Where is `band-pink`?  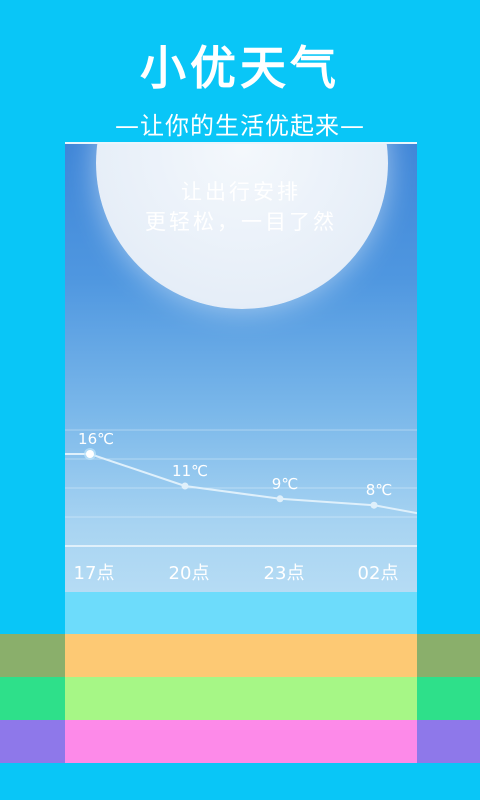 band-pink is located at coordinates (241, 741).